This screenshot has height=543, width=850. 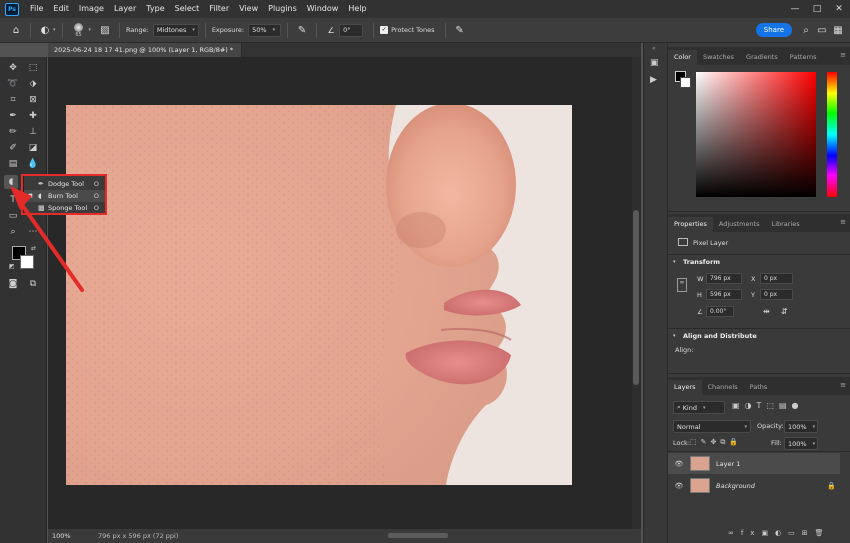 What do you see at coordinates (155, 9) in the screenshot?
I see `menu-type: Type` at bounding box center [155, 9].